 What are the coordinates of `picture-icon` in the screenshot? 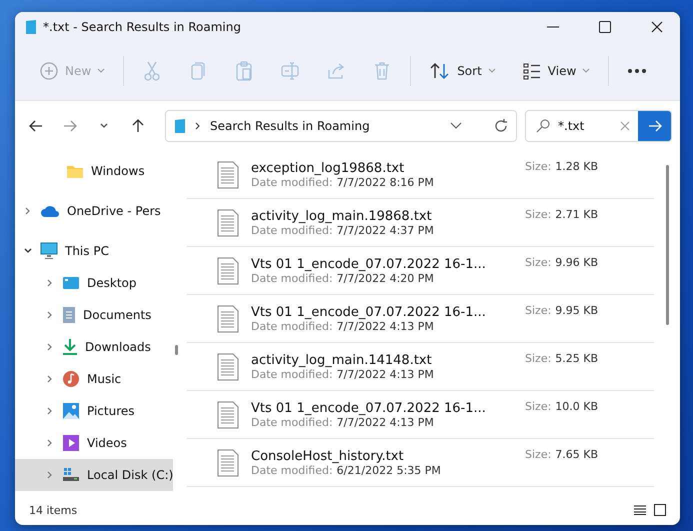 It's located at (71, 411).